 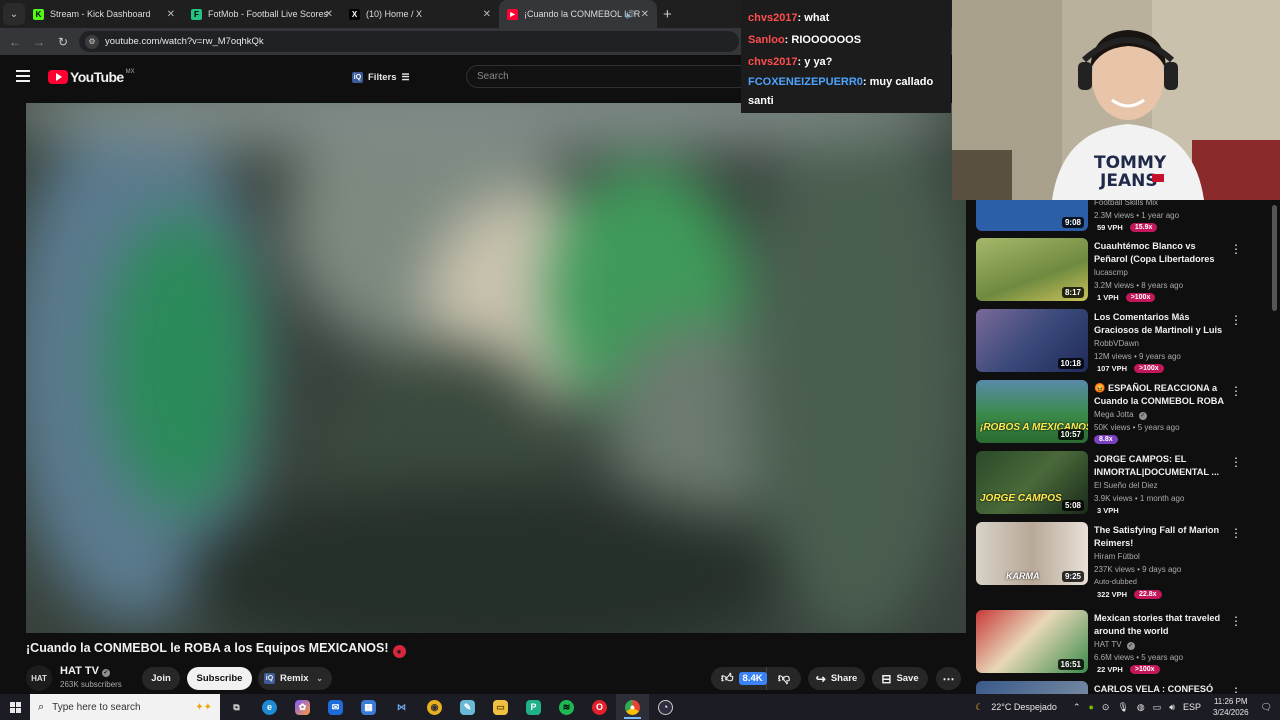 I want to click on taskbar-vscode: ⋈, so click(x=401, y=707).